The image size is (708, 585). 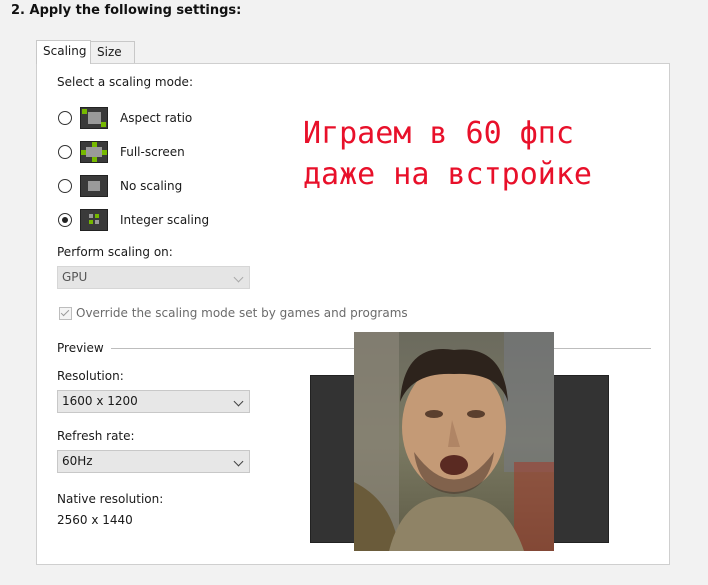 What do you see at coordinates (65, 152) in the screenshot?
I see `radio-full-screen` at bounding box center [65, 152].